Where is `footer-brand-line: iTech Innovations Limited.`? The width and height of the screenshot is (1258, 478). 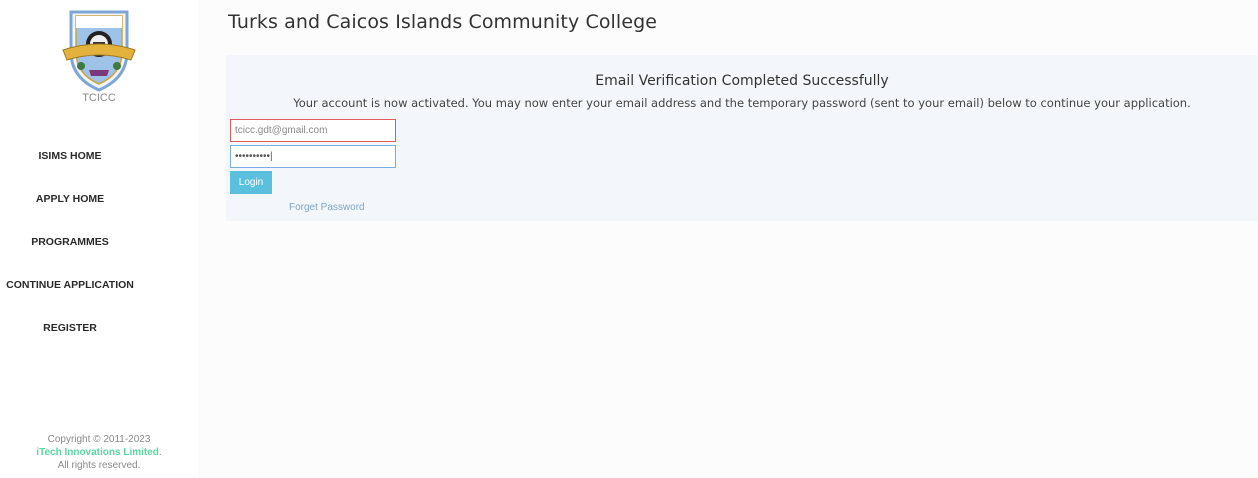 footer-brand-line: iTech Innovations Limited. is located at coordinates (99, 452).